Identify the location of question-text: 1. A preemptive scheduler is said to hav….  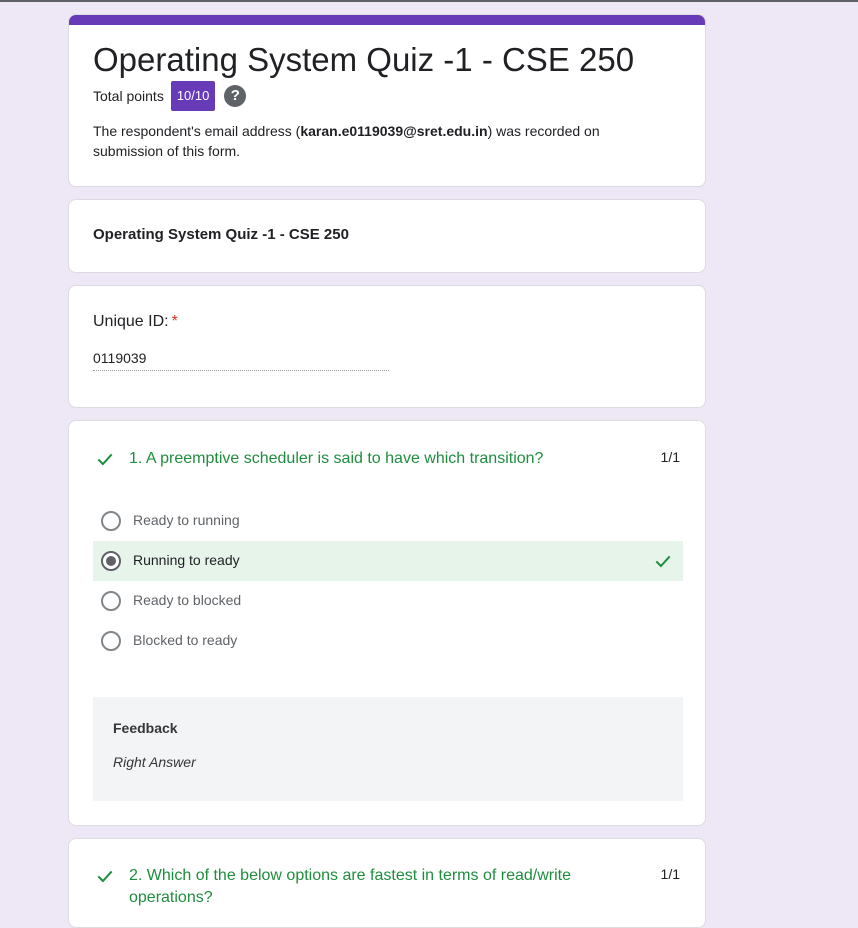
(336, 458).